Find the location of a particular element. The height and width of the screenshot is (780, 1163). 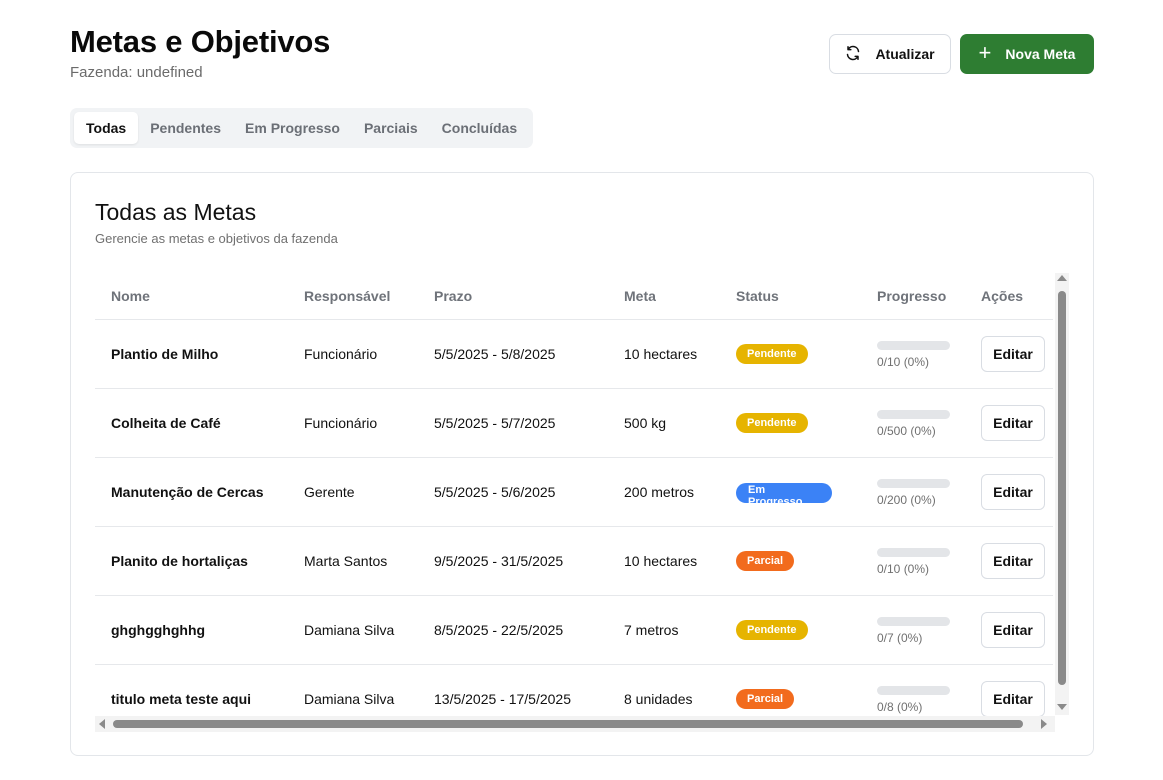

tab-em-progresso: Em Progresso is located at coordinates (292, 128).